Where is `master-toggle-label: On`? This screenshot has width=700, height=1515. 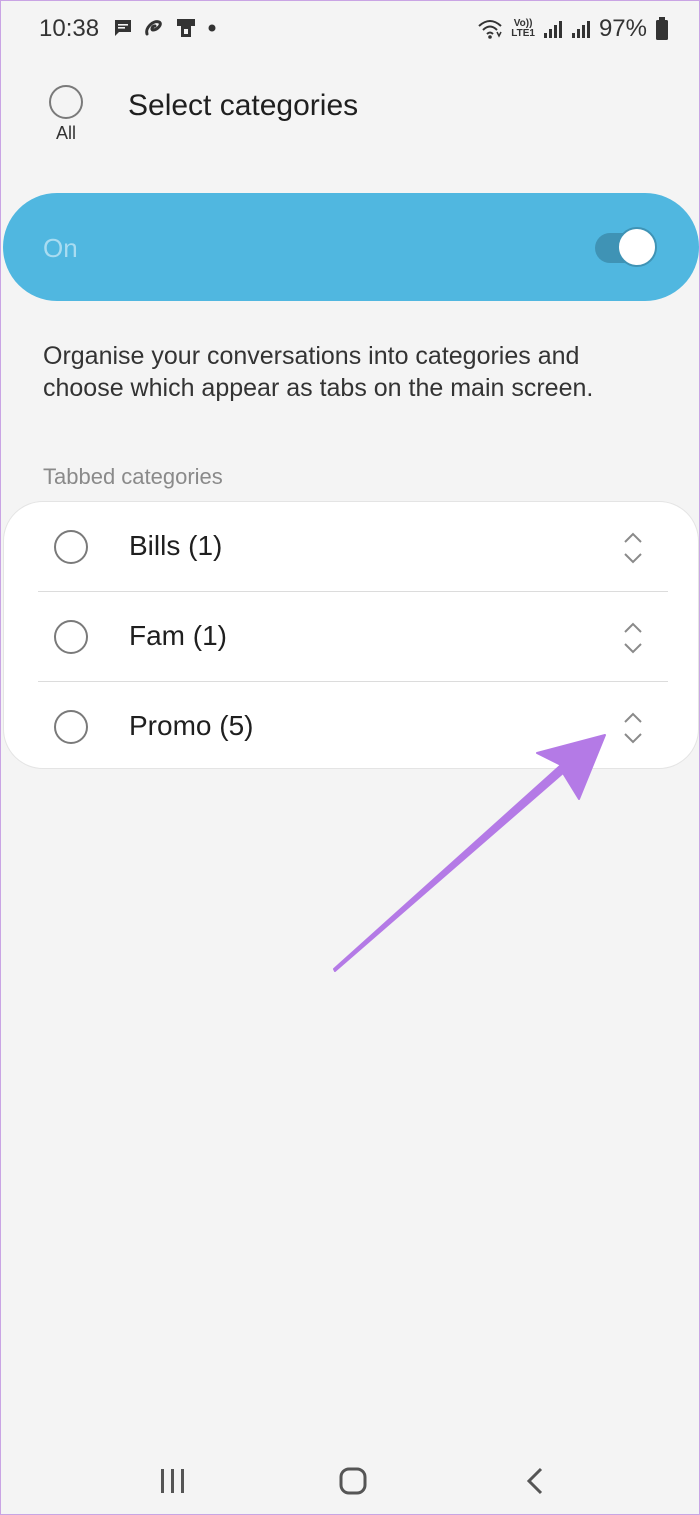
master-toggle-label: On is located at coordinates (60, 248).